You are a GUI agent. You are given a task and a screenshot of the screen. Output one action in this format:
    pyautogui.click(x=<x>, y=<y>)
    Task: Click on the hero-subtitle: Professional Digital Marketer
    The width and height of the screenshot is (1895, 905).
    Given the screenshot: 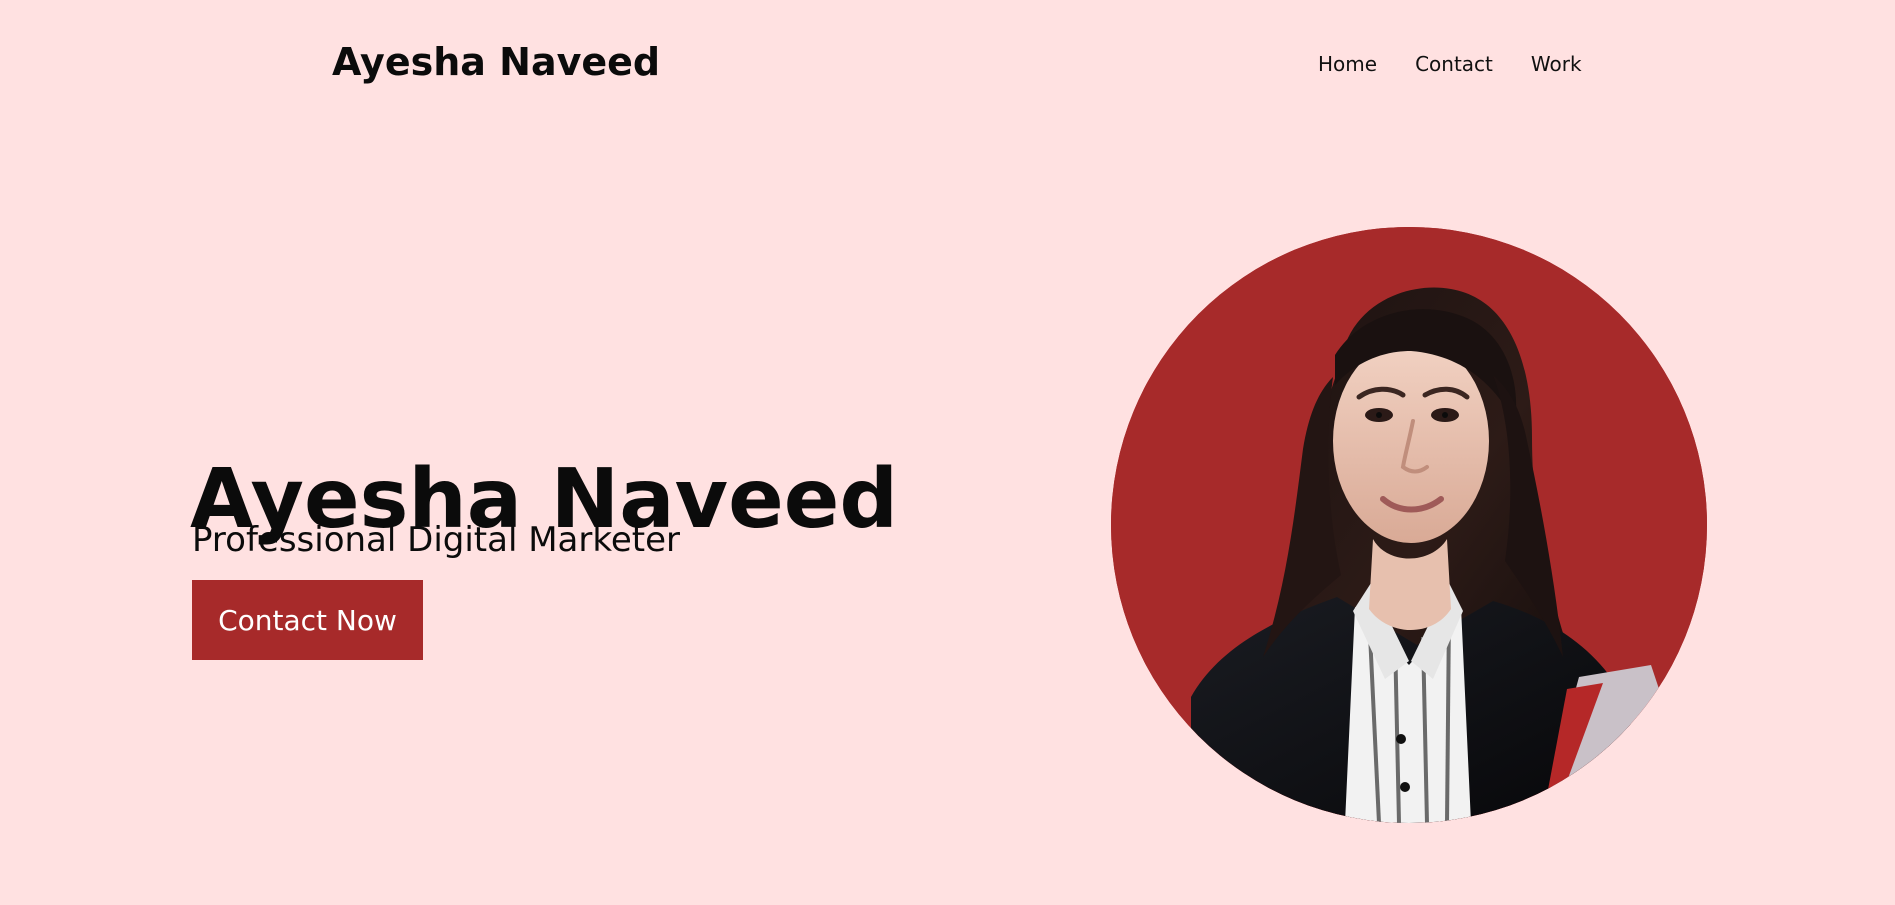 What is the action you would take?
    pyautogui.click(x=436, y=540)
    